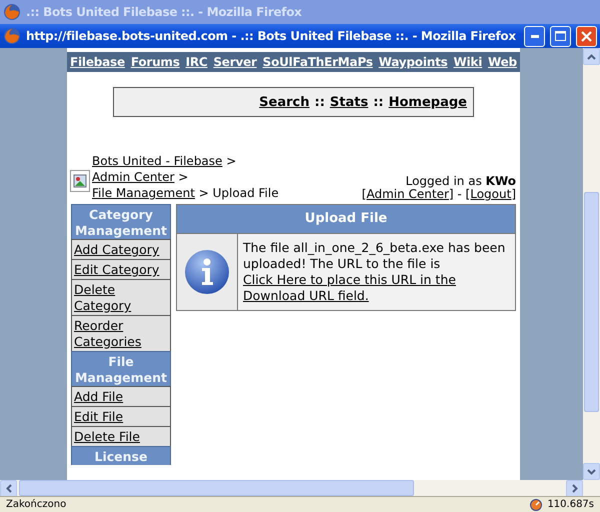 This screenshot has width=600, height=512. I want to click on scroll-left-button, so click(8, 489).